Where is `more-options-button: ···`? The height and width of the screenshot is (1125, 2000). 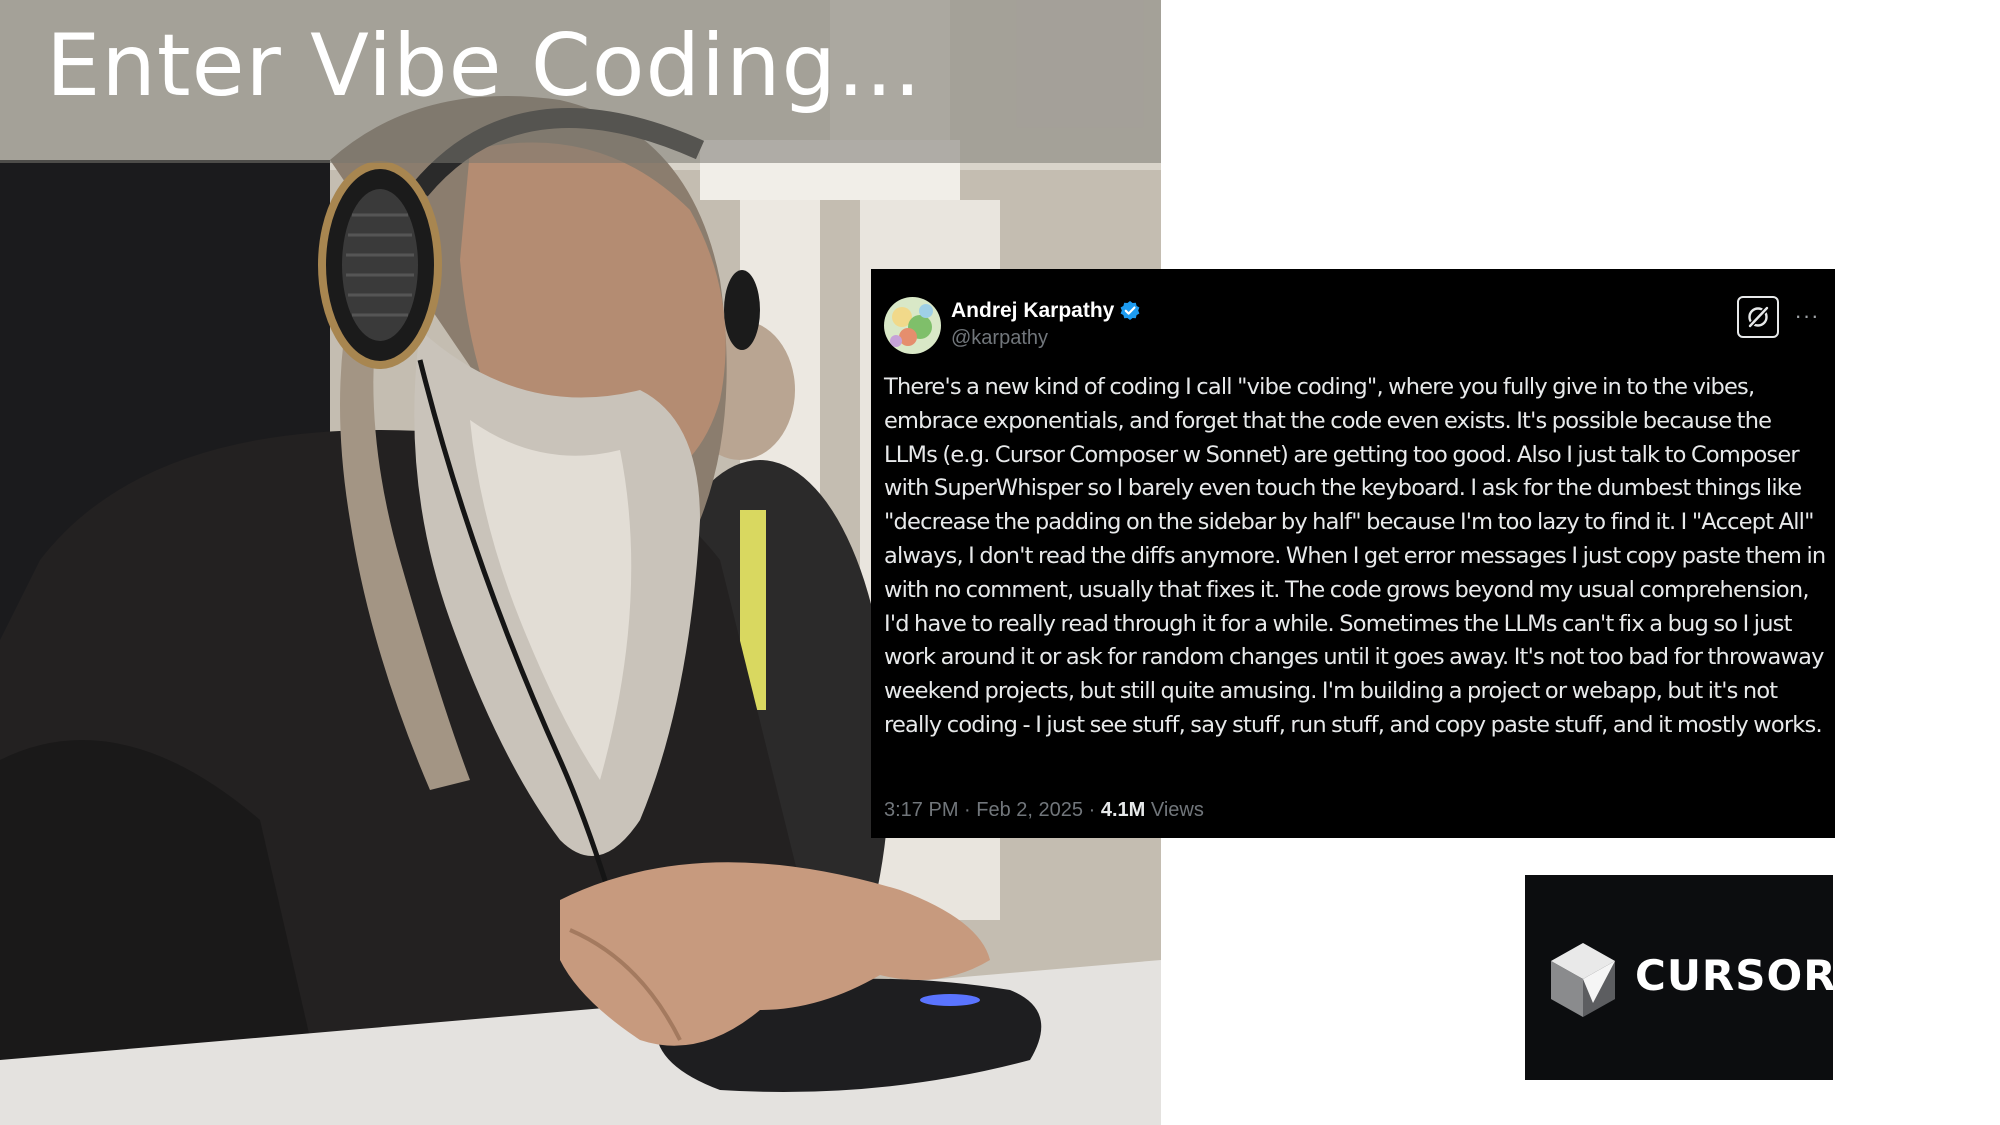 more-options-button: ··· is located at coordinates (1807, 316).